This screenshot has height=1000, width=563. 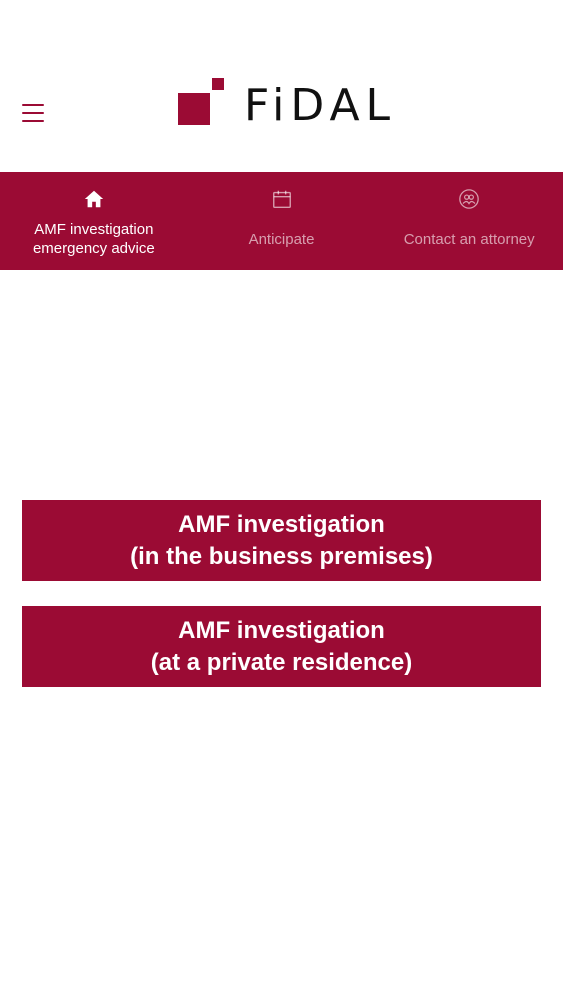 What do you see at coordinates (281, 239) in the screenshot?
I see `tab-label: Anticipate` at bounding box center [281, 239].